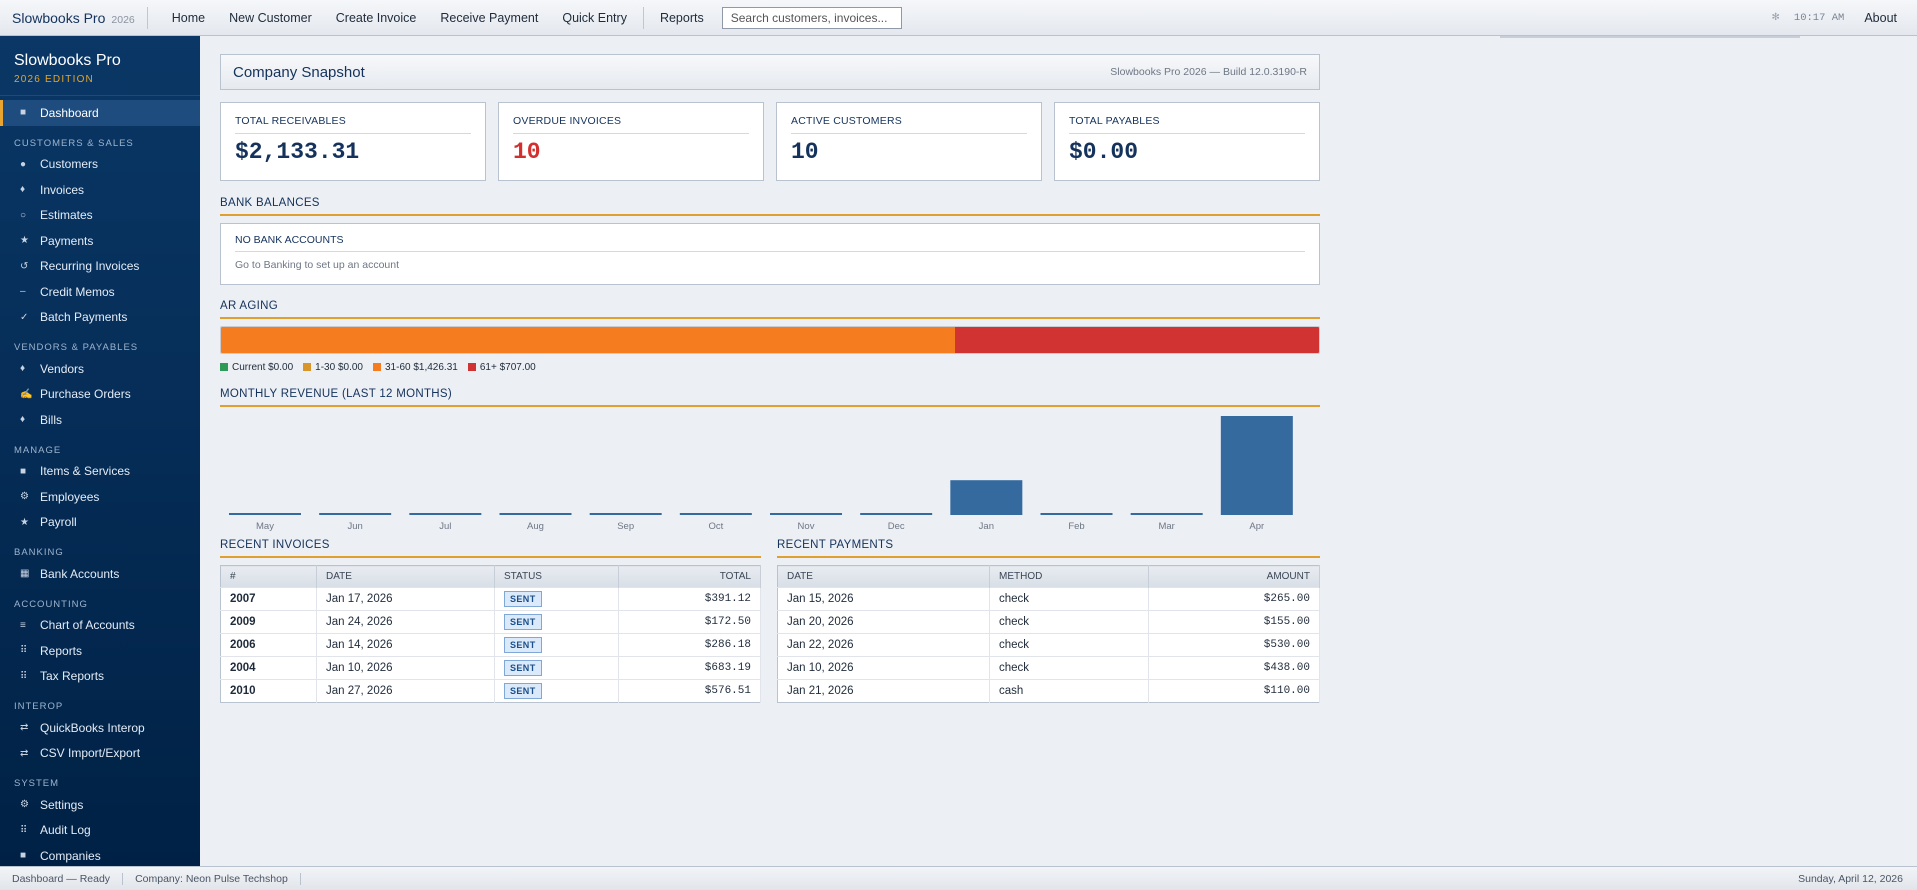  I want to click on search-input, so click(811, 17).